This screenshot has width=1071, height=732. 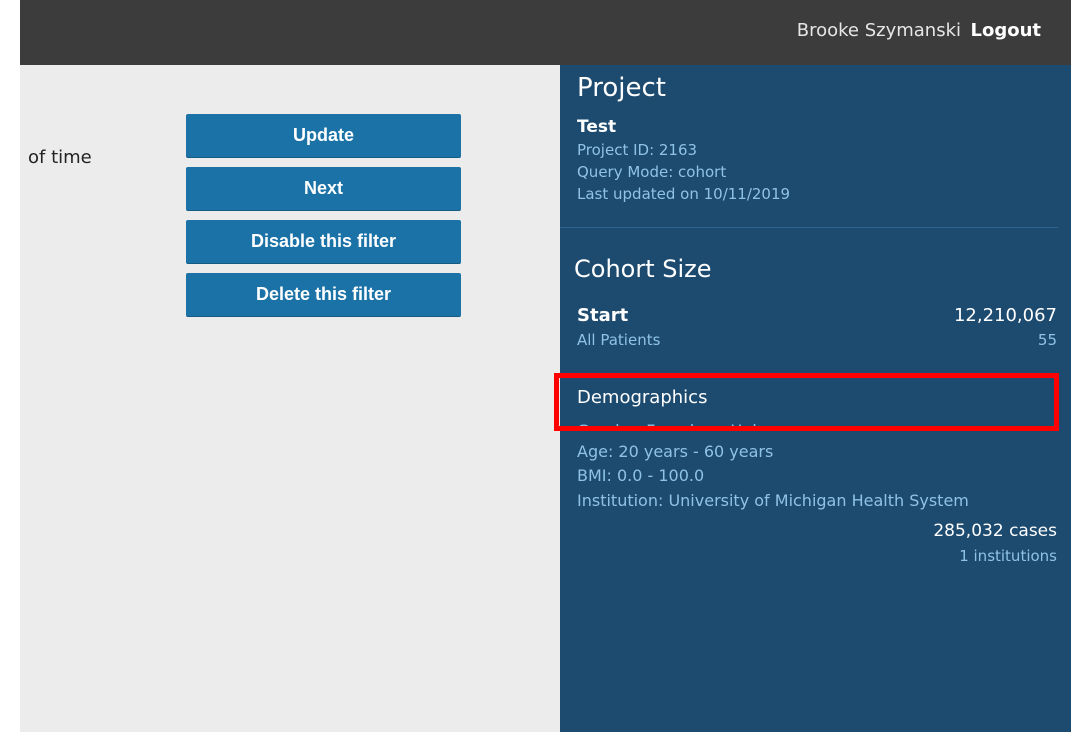 I want to click on filter-text-fragment: of time, so click(x=60, y=157).